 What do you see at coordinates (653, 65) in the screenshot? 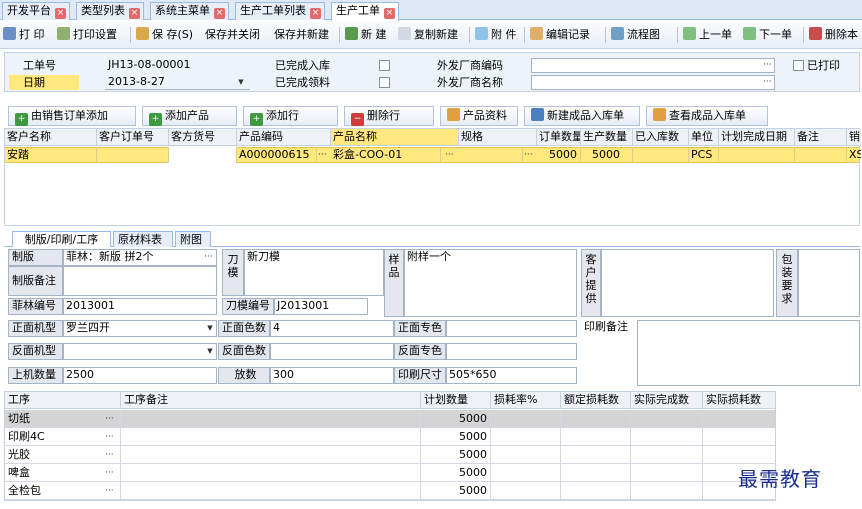
I see `vendor-code-input` at bounding box center [653, 65].